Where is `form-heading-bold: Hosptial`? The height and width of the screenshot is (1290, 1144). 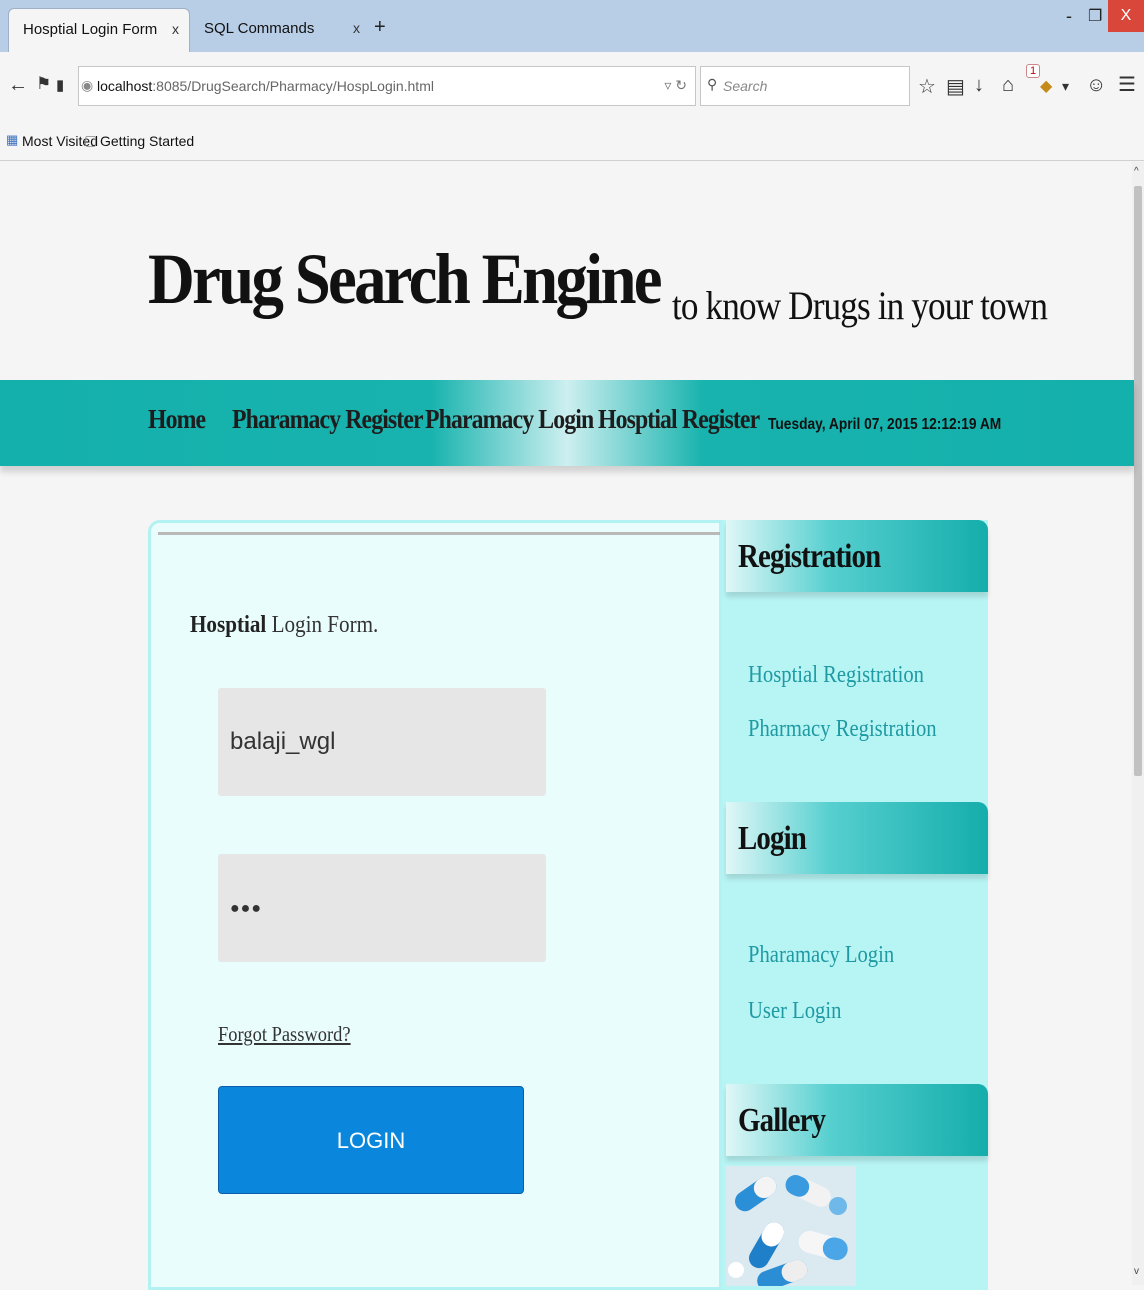 form-heading-bold: Hosptial is located at coordinates (228, 625).